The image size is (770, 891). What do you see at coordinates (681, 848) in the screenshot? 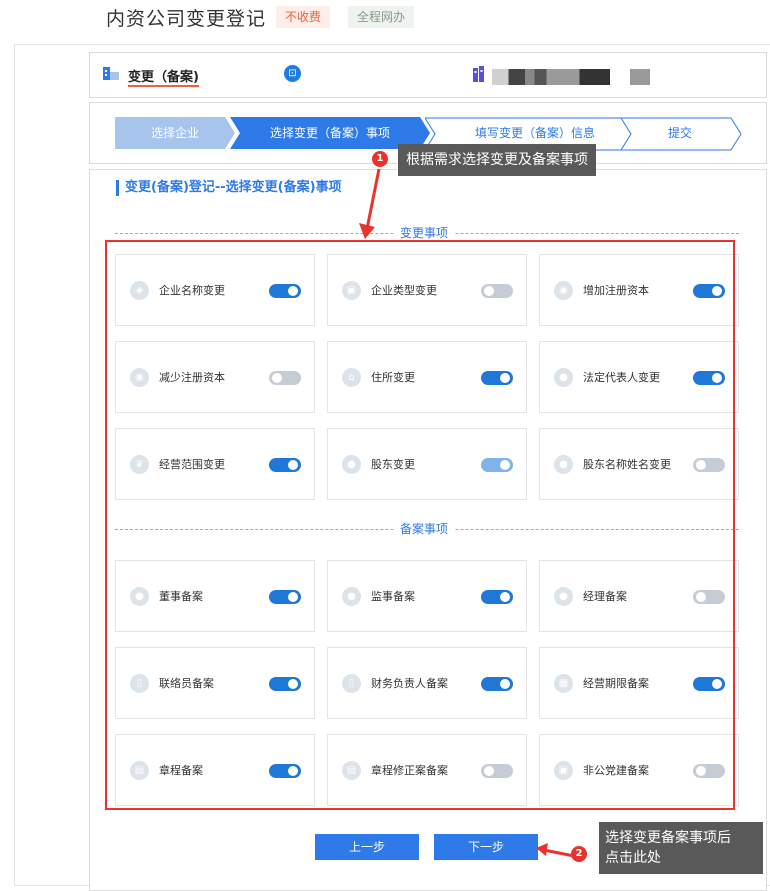
I see `annotation-2-tooltip: 选择变更备案事项后 点击此处` at bounding box center [681, 848].